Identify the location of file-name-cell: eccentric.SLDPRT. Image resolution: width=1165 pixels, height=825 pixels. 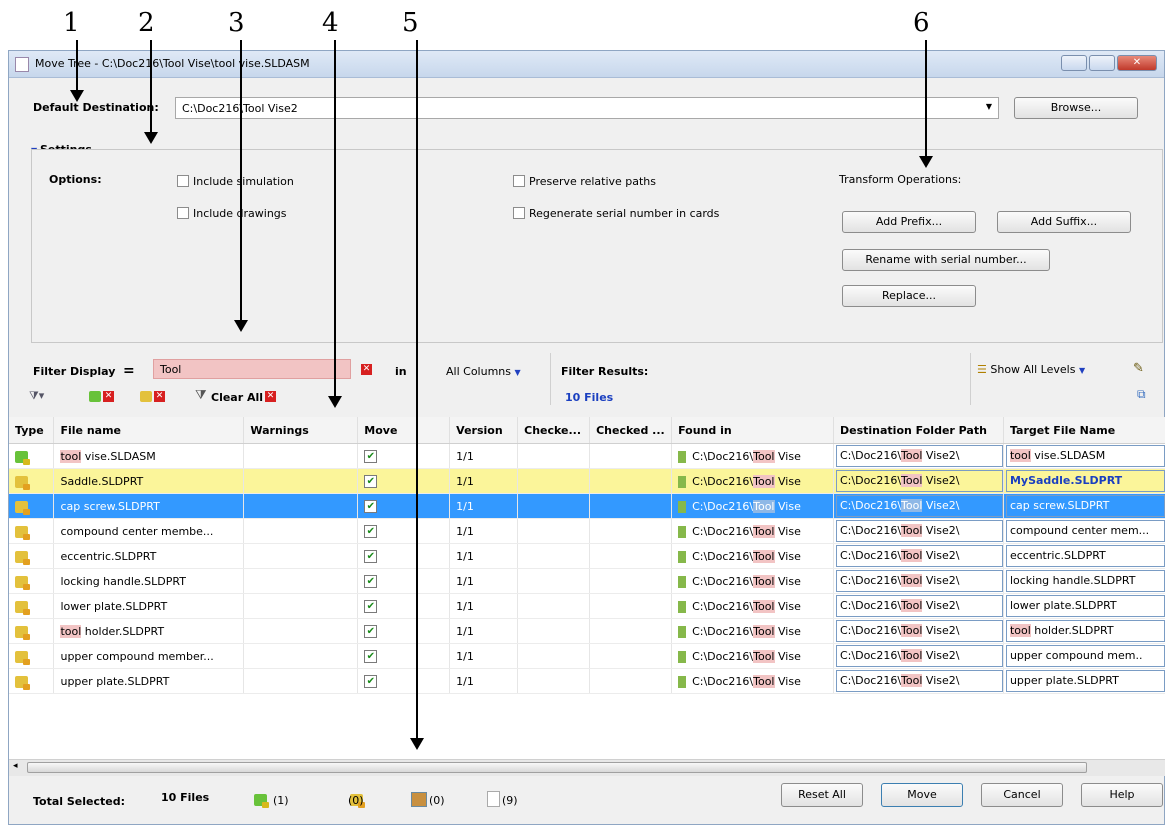
(149, 556).